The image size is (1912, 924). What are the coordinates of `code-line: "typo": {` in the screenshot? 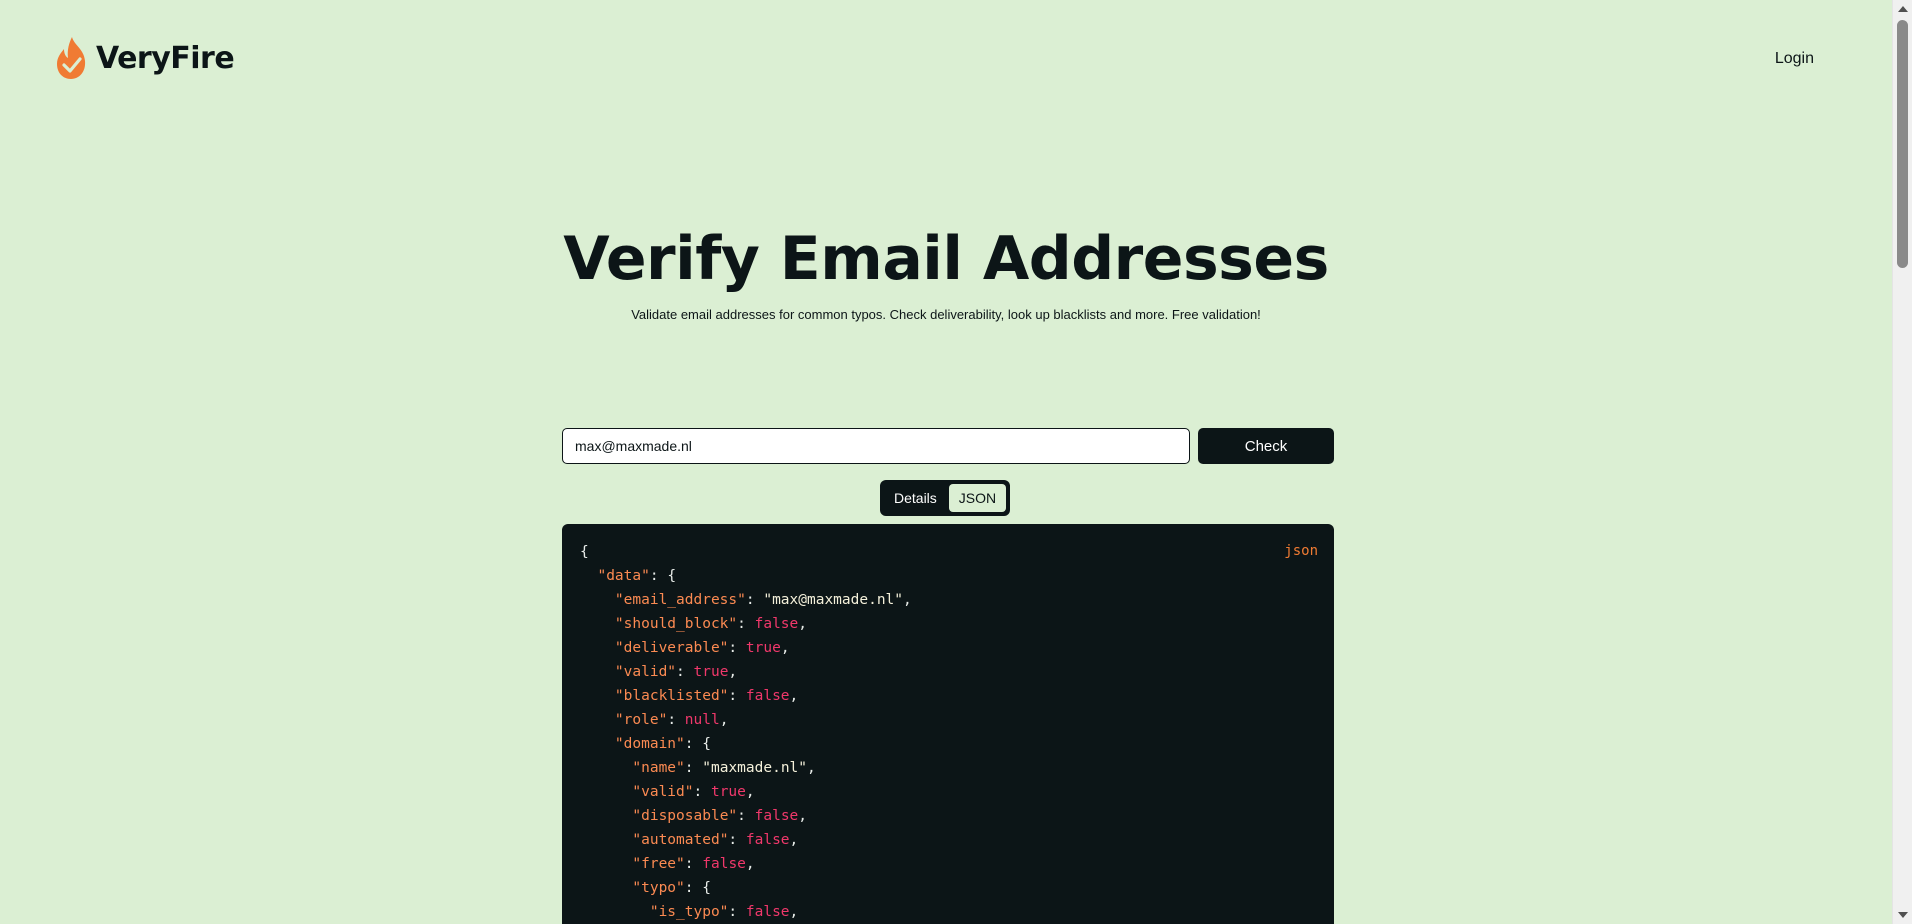 It's located at (948, 888).